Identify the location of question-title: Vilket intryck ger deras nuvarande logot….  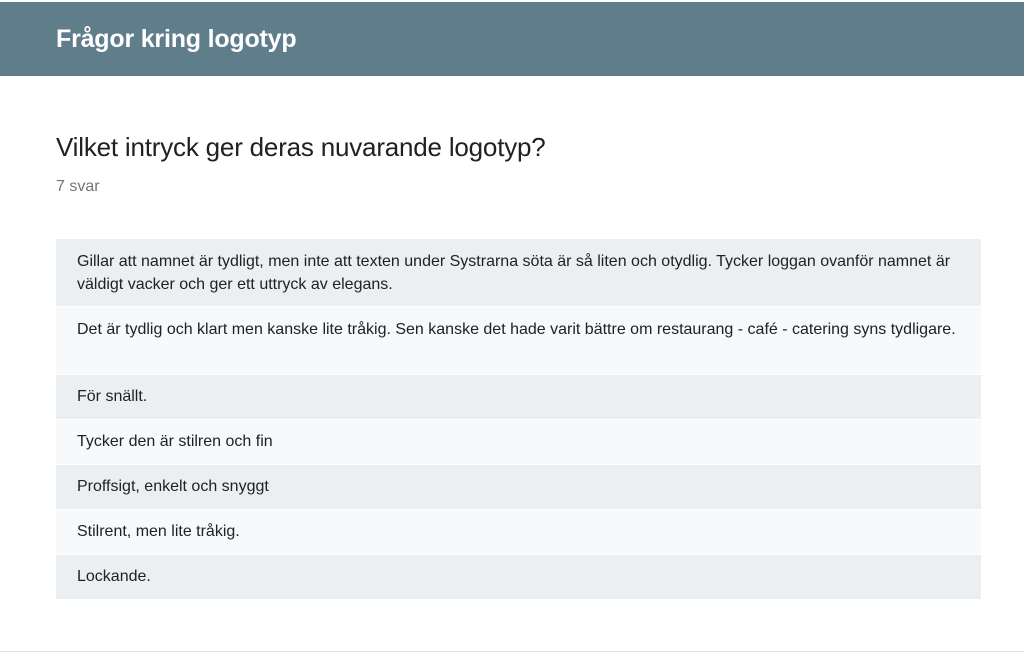
(301, 147).